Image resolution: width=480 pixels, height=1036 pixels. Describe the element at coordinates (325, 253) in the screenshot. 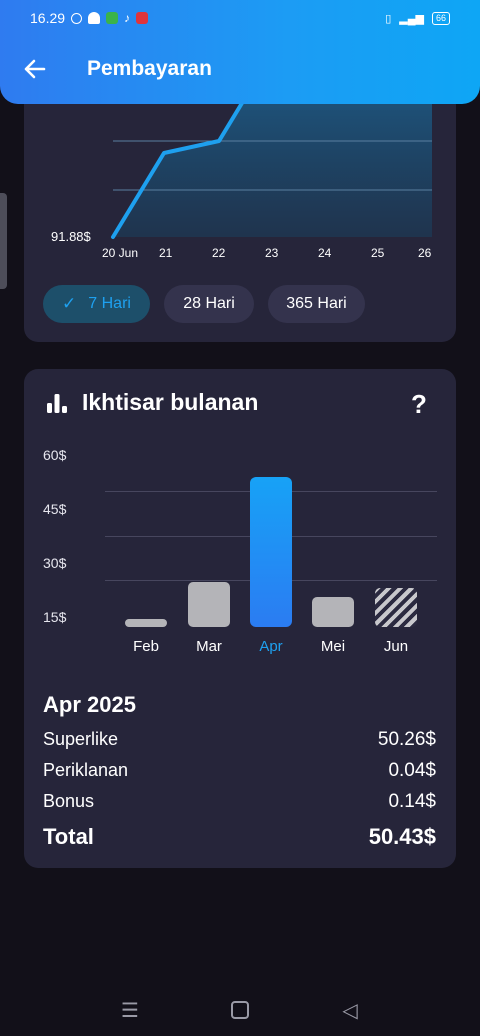

I see `line-chart-x-label: 24` at that location.